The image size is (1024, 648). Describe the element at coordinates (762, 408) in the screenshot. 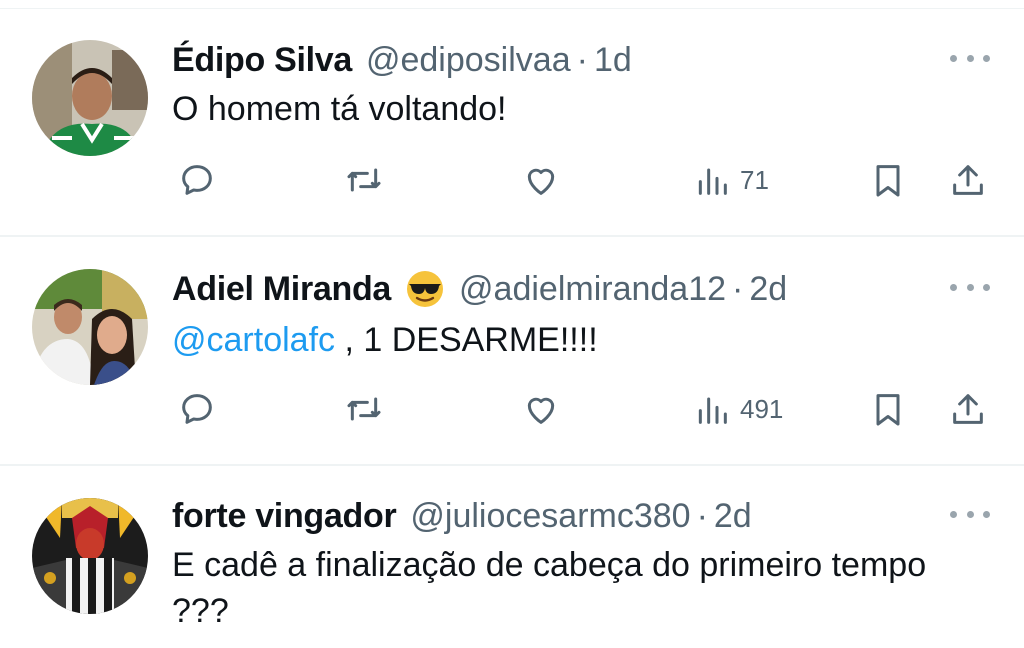

I see `views-count: 491` at that location.